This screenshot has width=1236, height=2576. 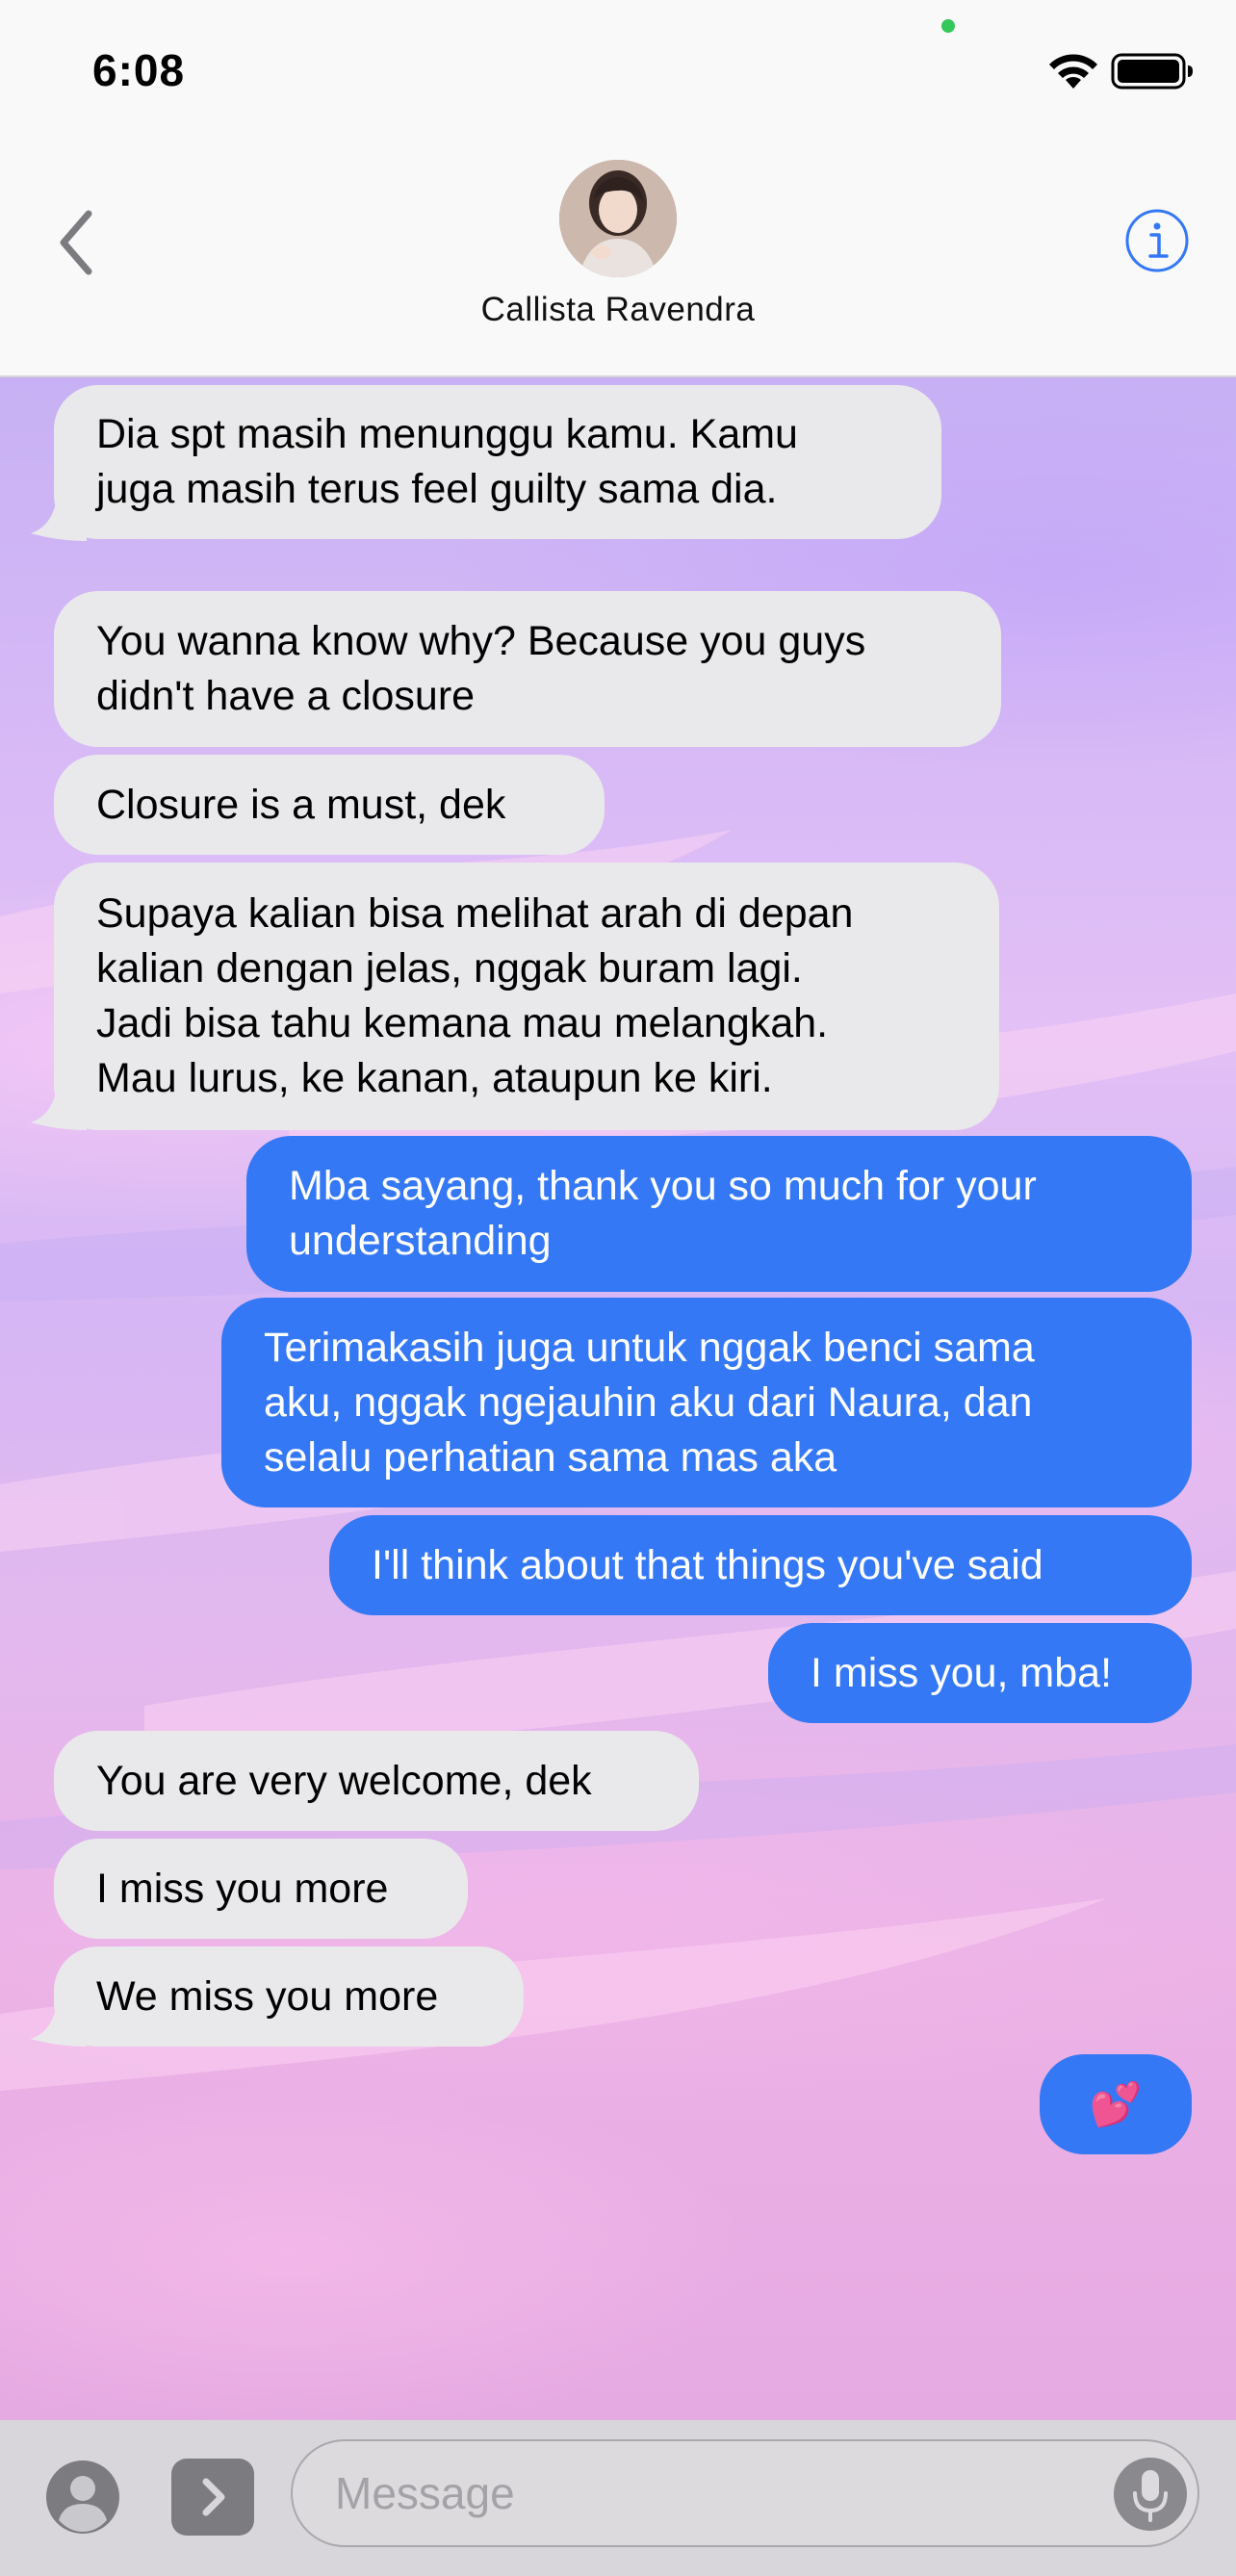 I want to click on wifi-icon, so click(x=1073, y=71).